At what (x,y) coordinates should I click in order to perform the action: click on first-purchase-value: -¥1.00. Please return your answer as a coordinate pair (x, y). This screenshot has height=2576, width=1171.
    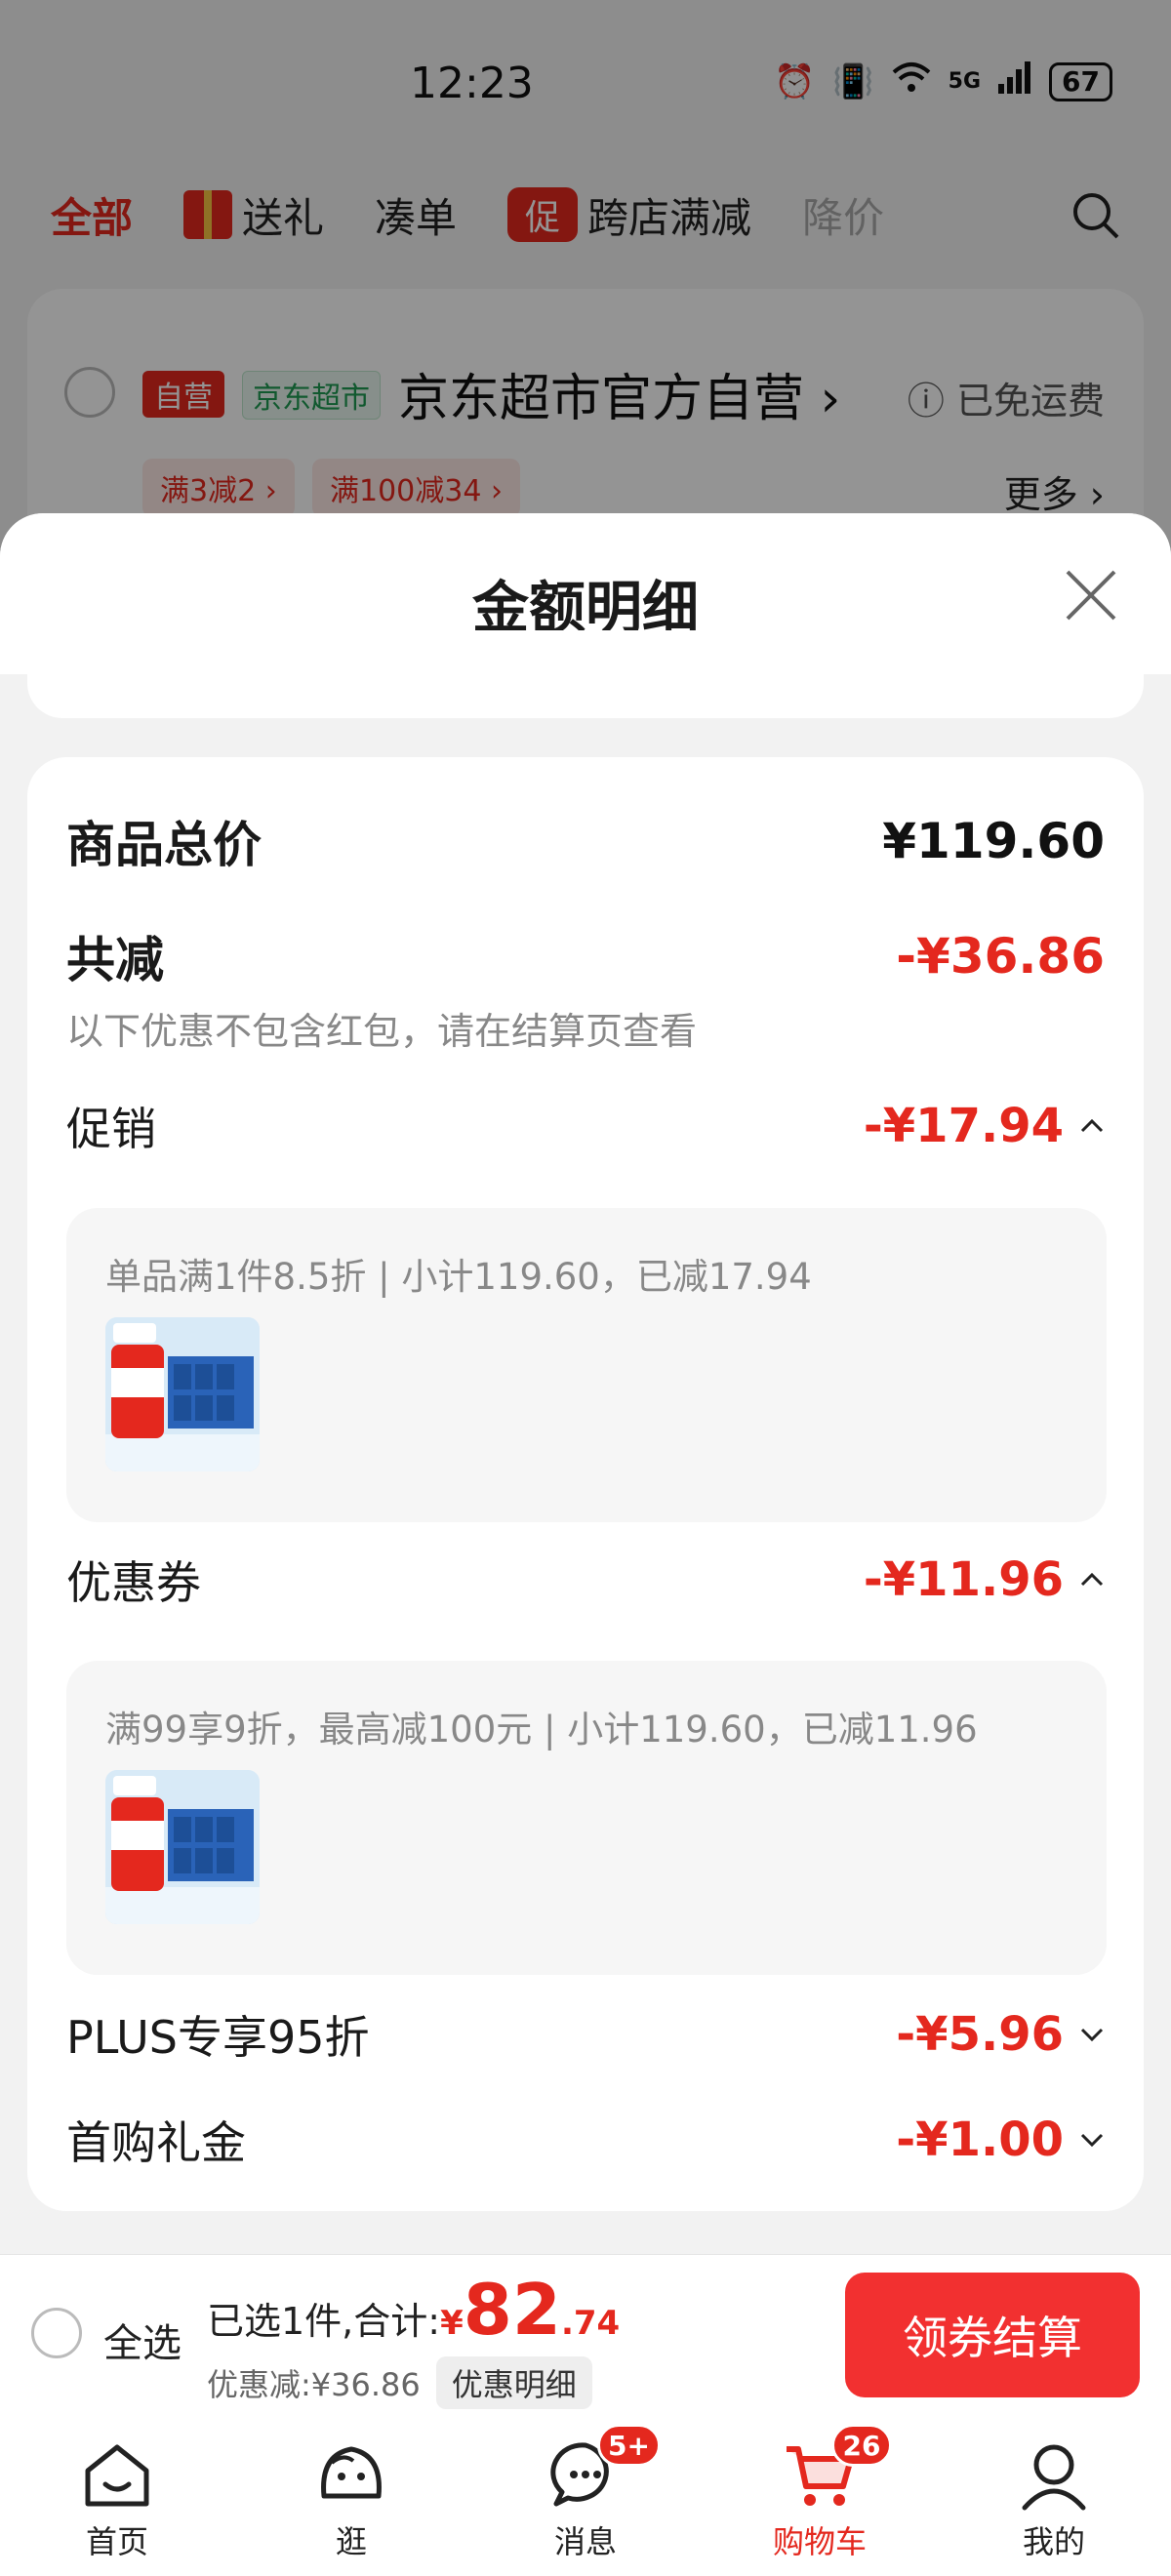
    Looking at the image, I should click on (980, 2140).